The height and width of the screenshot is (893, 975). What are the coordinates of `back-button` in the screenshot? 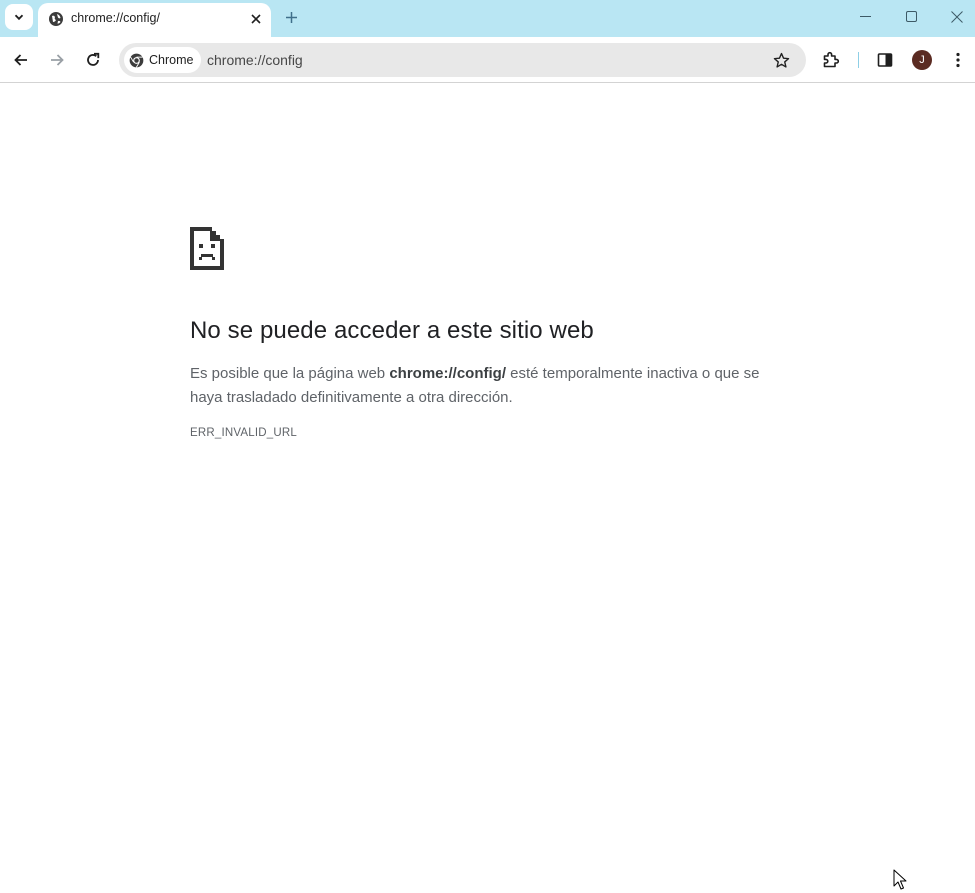 It's located at (21, 60).